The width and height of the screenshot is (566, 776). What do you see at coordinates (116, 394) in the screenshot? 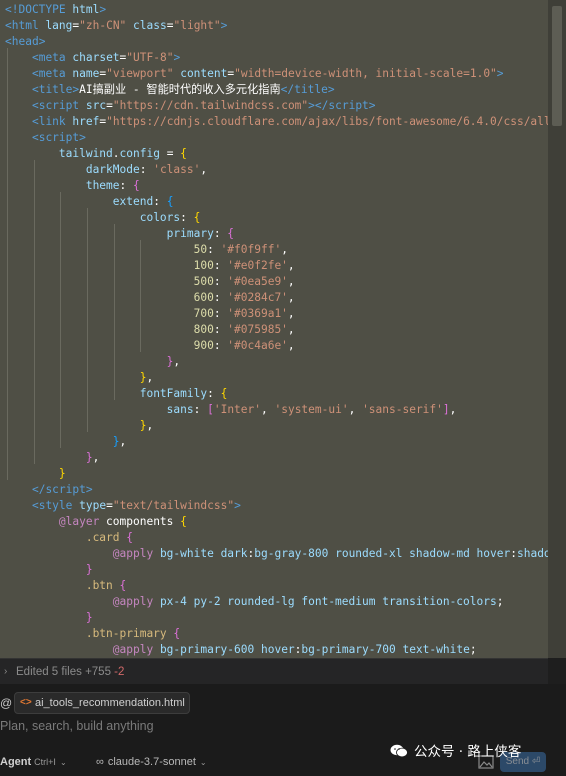
I see `code-line: fontFamily: {` at bounding box center [116, 394].